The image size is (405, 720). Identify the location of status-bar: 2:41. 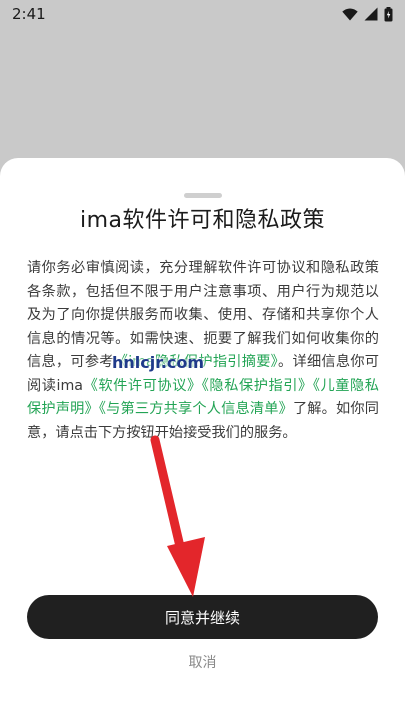
(202, 14).